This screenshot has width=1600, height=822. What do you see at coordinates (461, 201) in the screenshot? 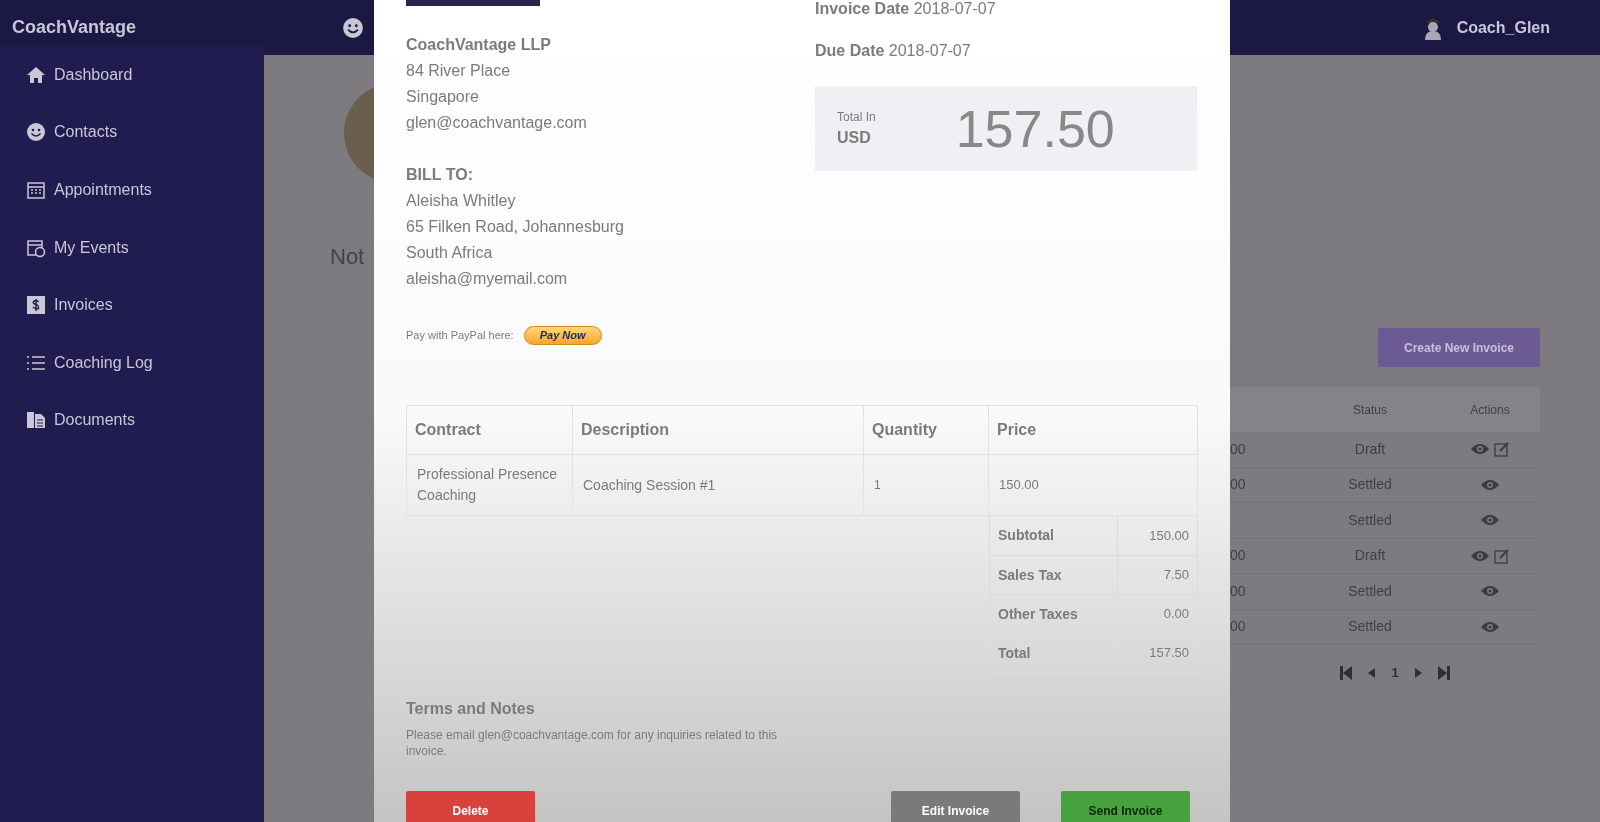
I see `bill-to-line: Aleisha Whitley` at bounding box center [461, 201].